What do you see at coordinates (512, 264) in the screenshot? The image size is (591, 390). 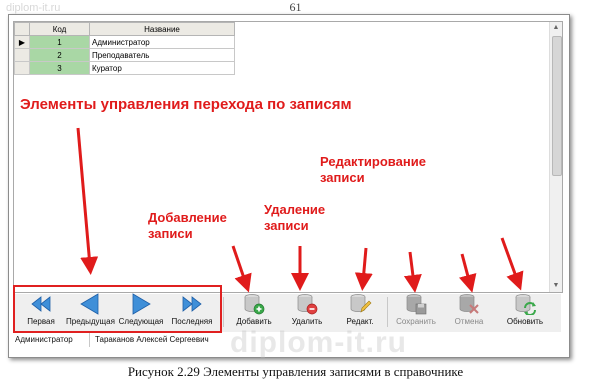 I see `arrow-refresh` at bounding box center [512, 264].